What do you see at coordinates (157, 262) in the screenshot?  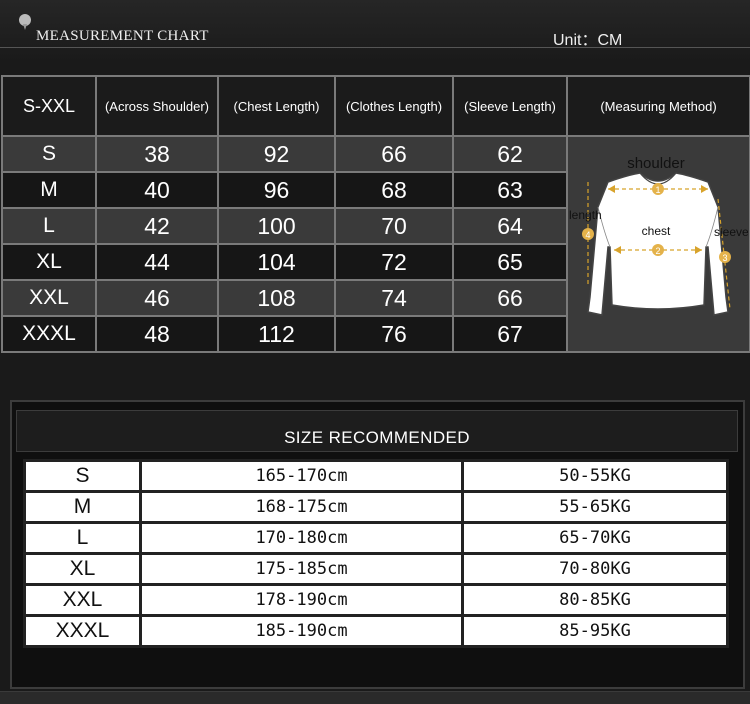 I see `shoulder-cell: 44` at bounding box center [157, 262].